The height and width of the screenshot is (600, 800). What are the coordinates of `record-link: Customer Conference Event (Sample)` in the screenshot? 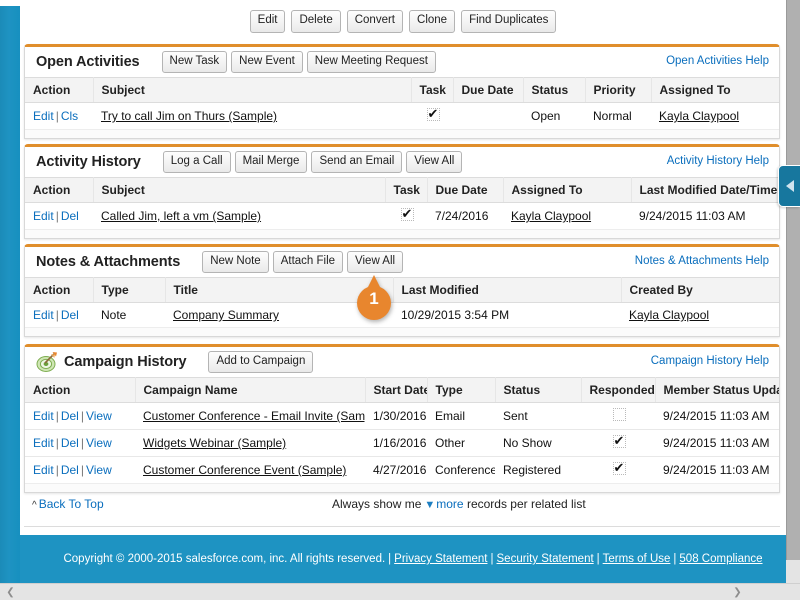 It's located at (244, 470).